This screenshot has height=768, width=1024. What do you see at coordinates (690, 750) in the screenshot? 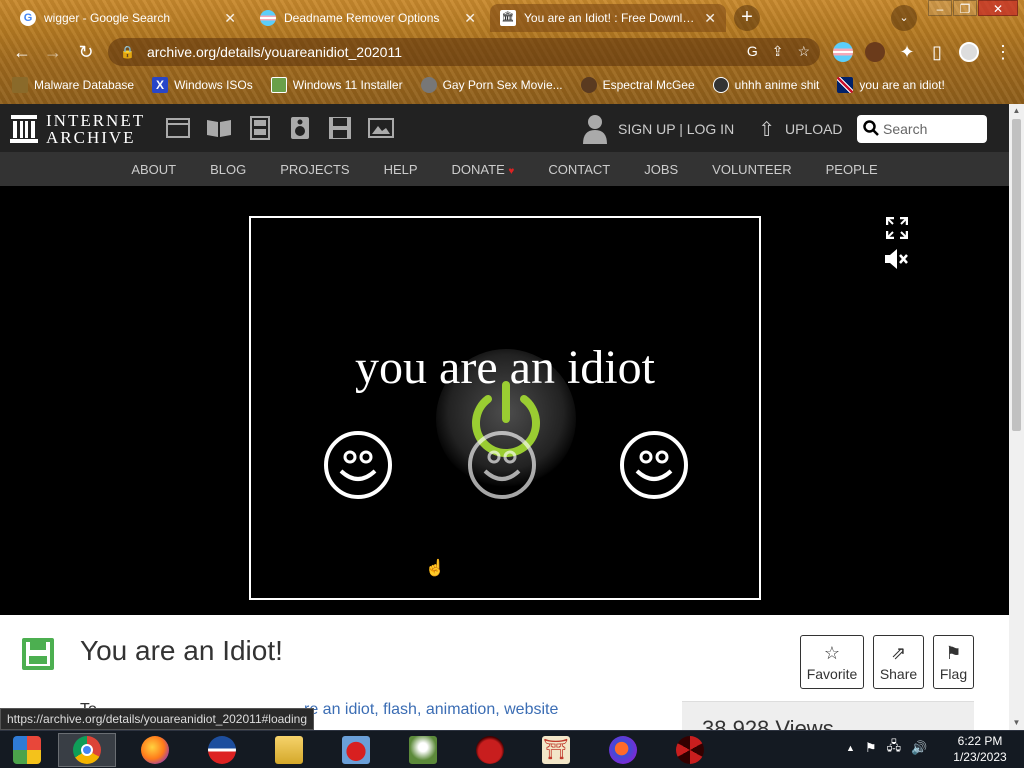
I see `taskbar-radiation-app` at bounding box center [690, 750].